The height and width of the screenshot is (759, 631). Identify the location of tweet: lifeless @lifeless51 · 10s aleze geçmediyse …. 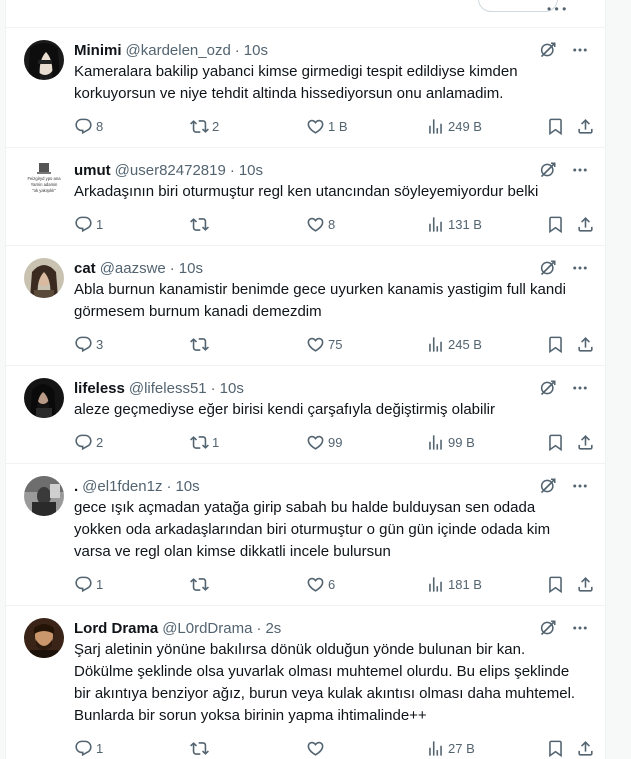
(305, 415).